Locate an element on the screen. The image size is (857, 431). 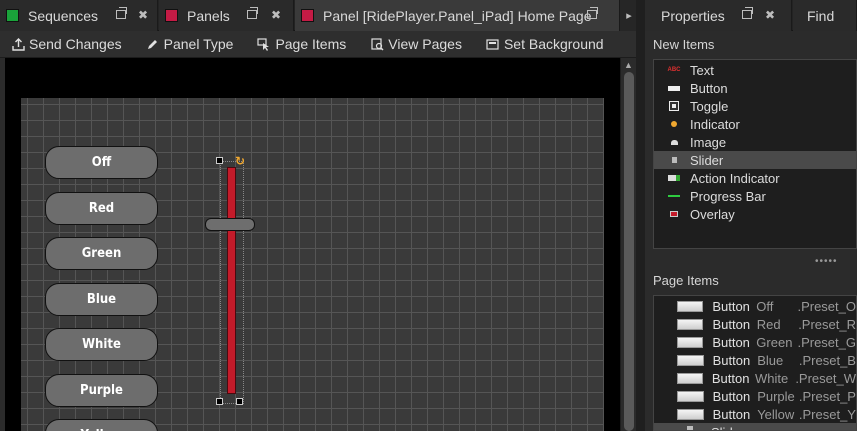
new-item-image: Image is located at coordinates (755, 142).